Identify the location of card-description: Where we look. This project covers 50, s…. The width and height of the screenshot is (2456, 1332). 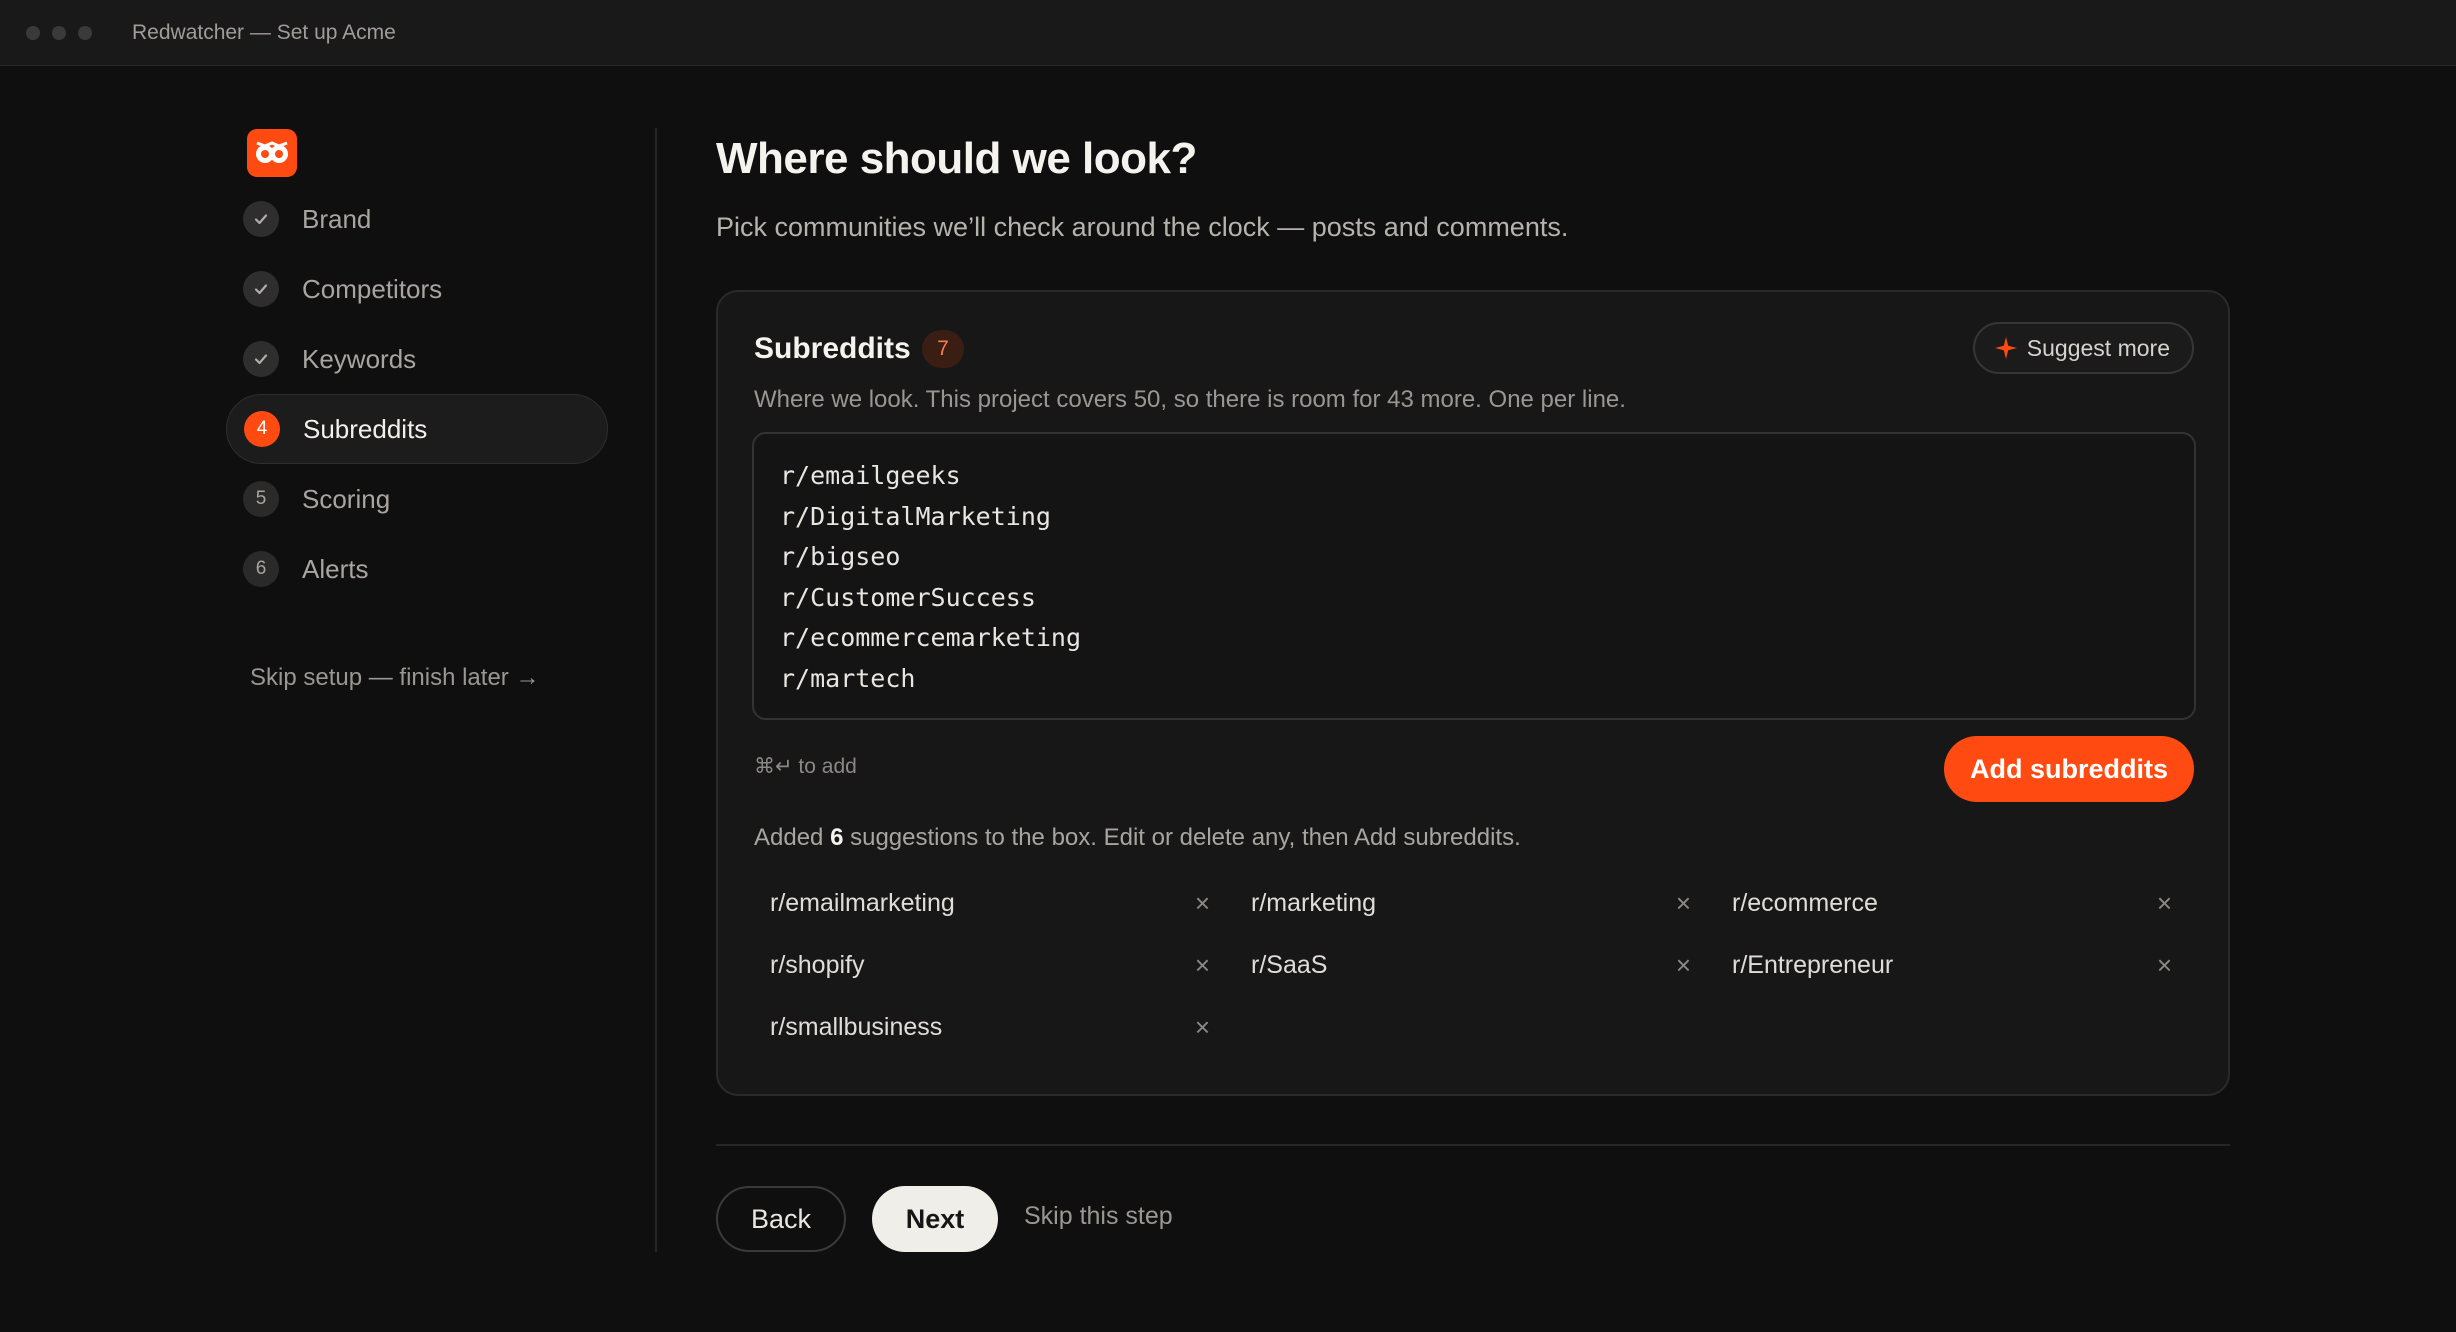
(1190, 399).